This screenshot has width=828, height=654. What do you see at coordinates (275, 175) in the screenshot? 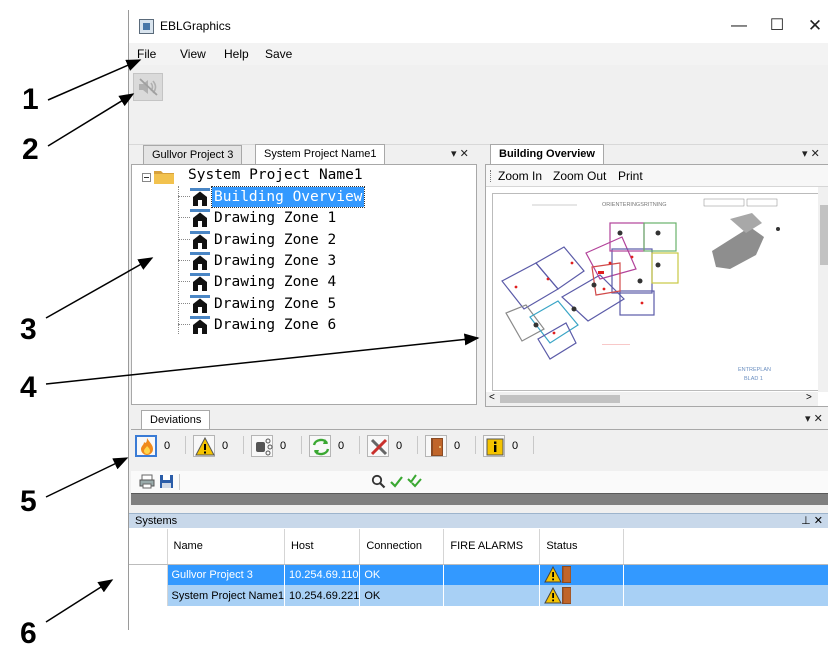
I see `tree-root-label: System Project Name1` at bounding box center [275, 175].